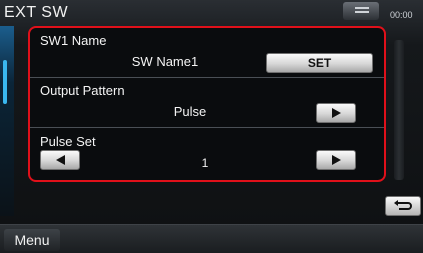 Image resolution: width=423 pixels, height=253 pixels. I want to click on output-pattern-next-button, so click(336, 113).